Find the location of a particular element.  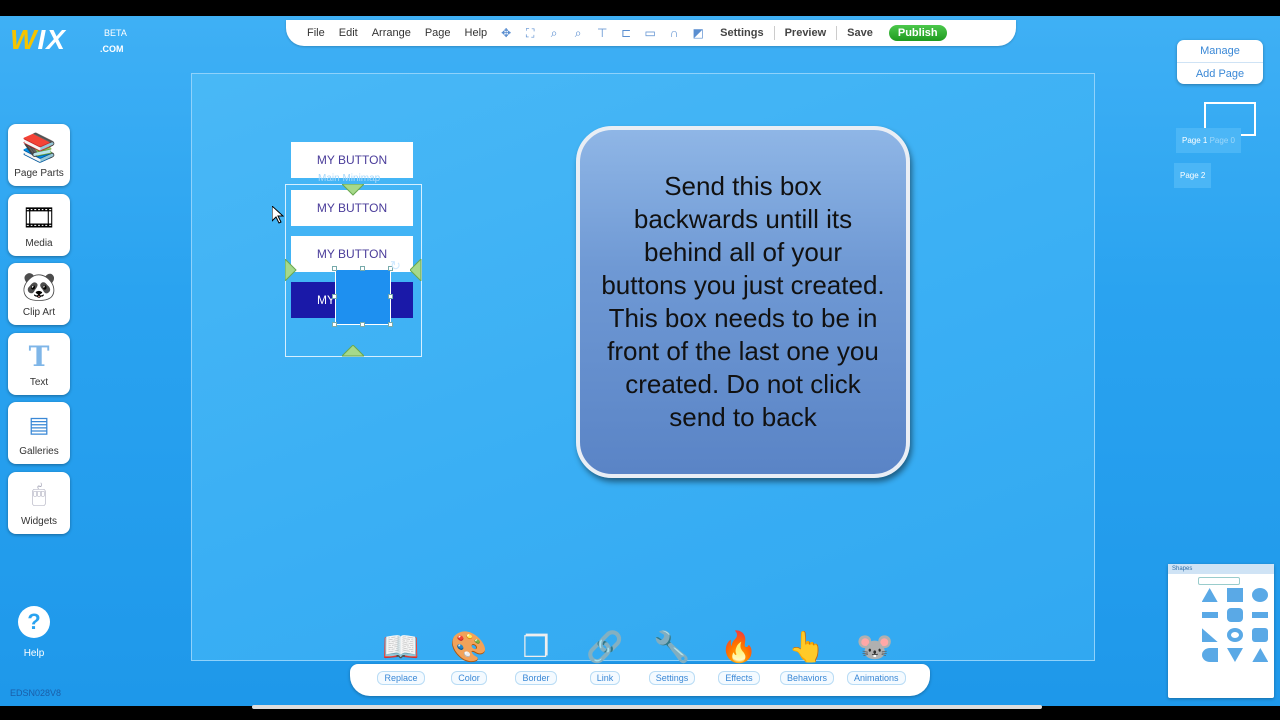

rounded-square-shape-icon is located at coordinates (1234, 615).